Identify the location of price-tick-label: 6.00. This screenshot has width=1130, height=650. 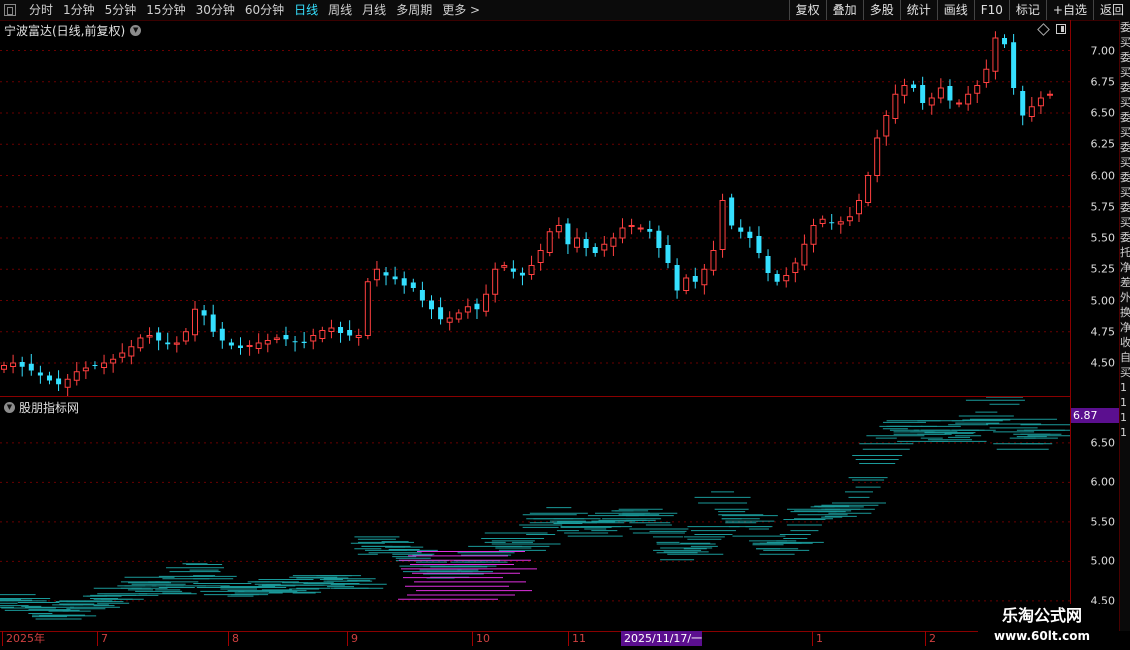
(1103, 175).